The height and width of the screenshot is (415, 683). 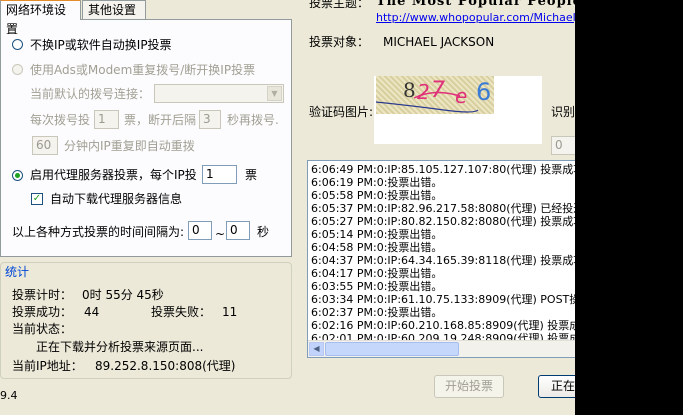 I want to click on list-item: 6:03:55 PM:0:投票出错。, so click(x=377, y=286).